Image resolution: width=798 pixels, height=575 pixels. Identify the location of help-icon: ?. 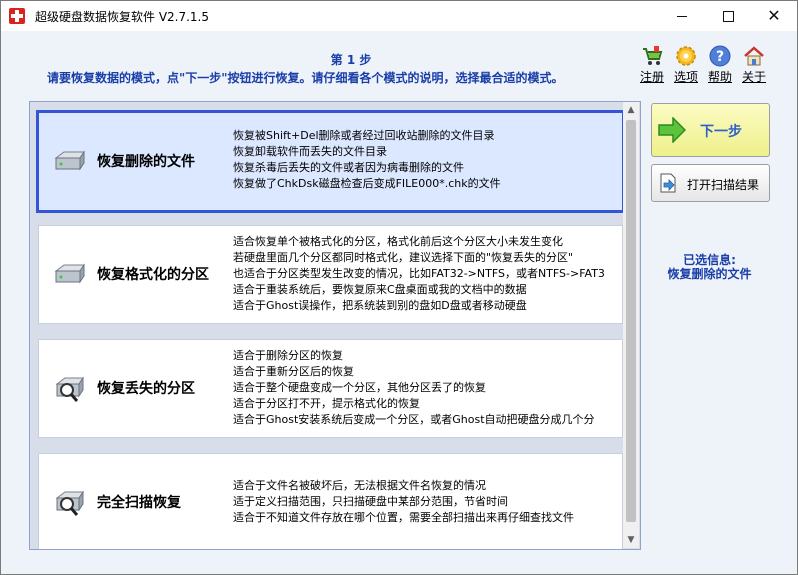
(720, 56).